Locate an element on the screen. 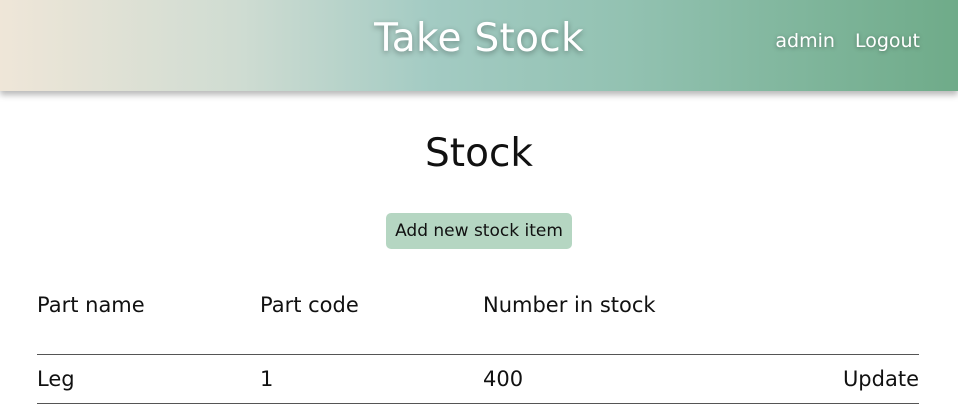  column-header-part-name: Part name is located at coordinates (148, 319).